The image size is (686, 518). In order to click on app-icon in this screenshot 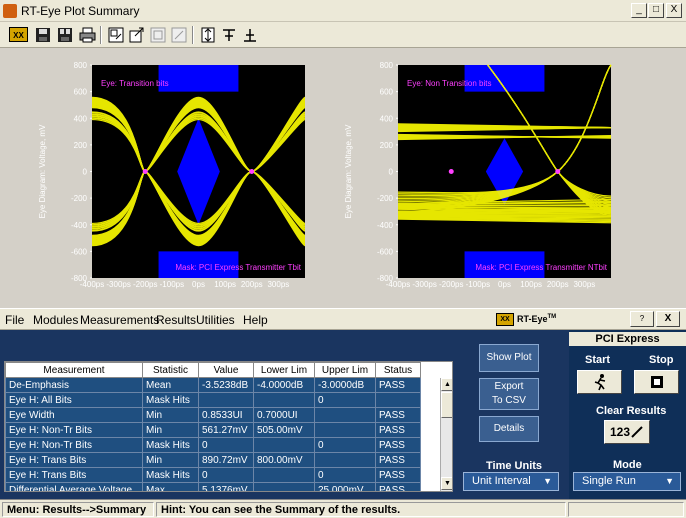, I will do `click(10, 11)`.